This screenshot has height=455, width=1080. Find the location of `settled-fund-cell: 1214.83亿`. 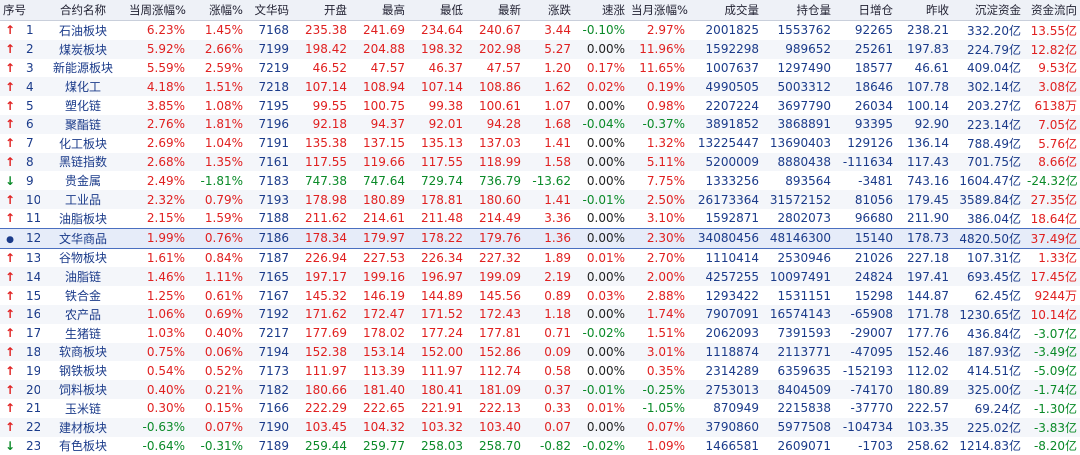

settled-fund-cell: 1214.83亿 is located at coordinates (988, 446).